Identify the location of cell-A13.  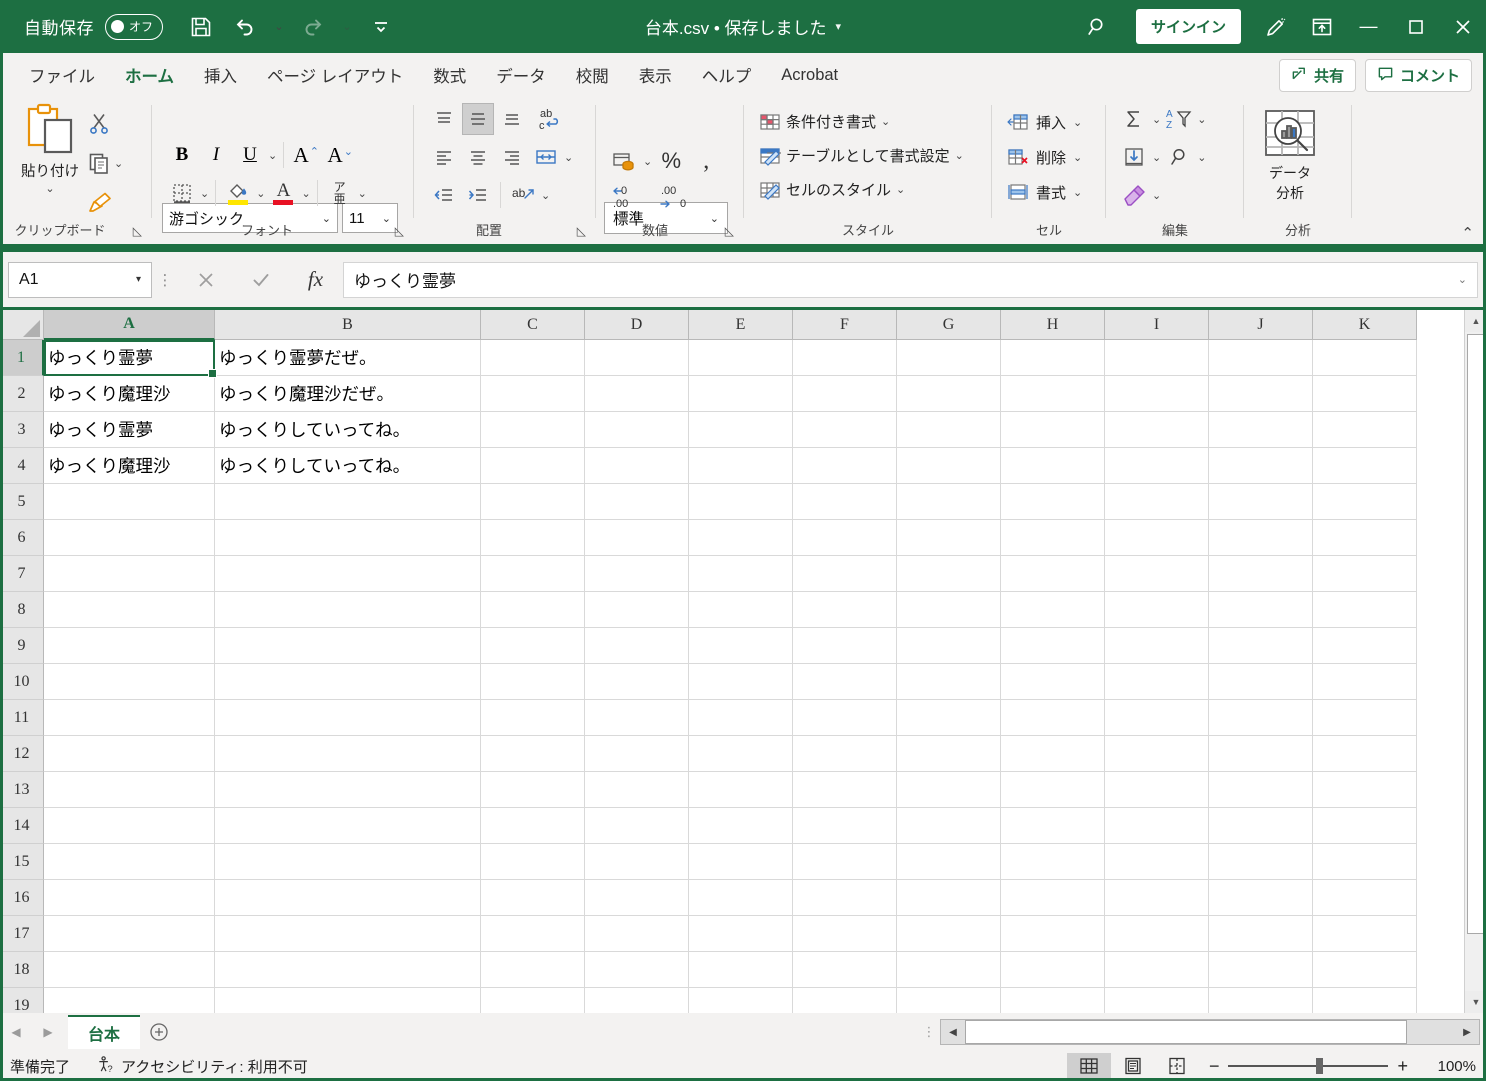
(129, 789).